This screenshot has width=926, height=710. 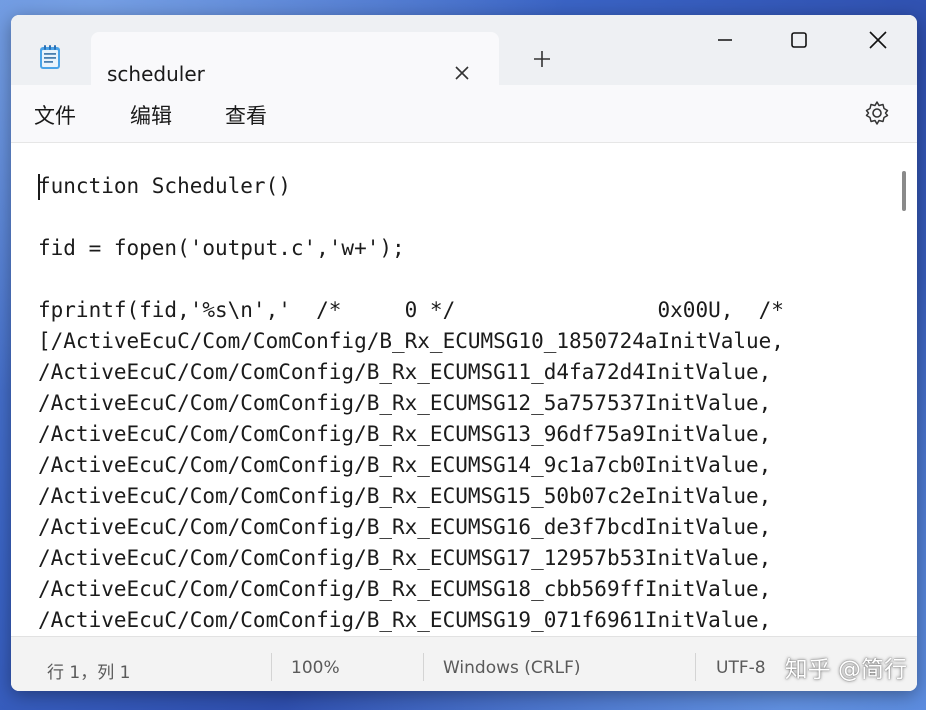 What do you see at coordinates (725, 40) in the screenshot?
I see `minimize-icon` at bounding box center [725, 40].